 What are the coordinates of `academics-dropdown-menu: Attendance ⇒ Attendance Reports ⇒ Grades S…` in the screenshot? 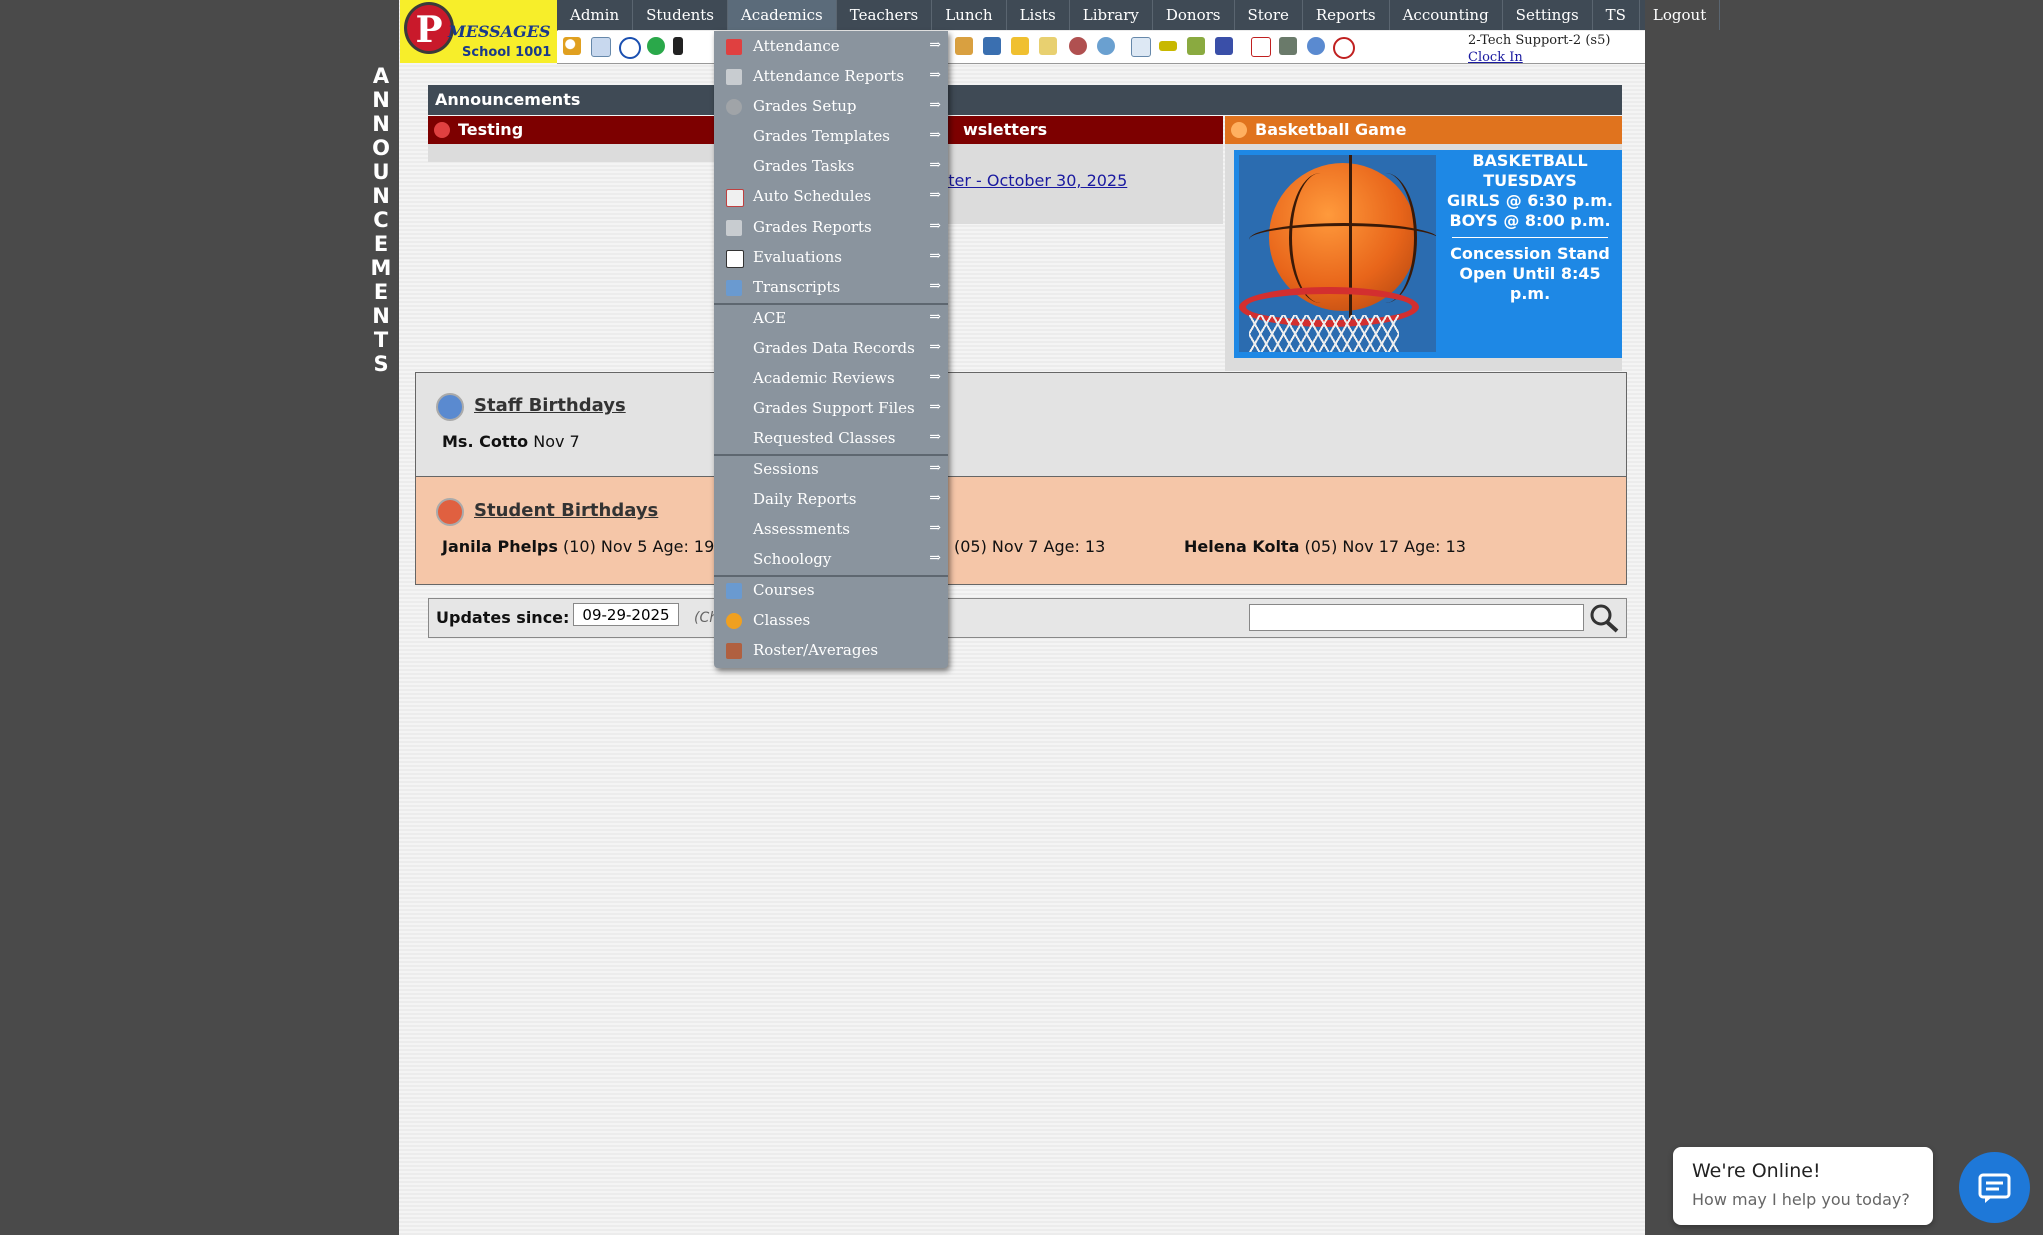 It's located at (831, 349).